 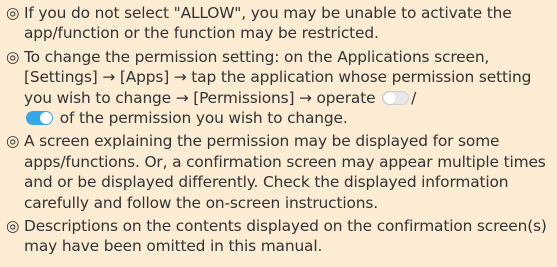 I want to click on note-text: of the permission you wish to change., so click(x=203, y=118).